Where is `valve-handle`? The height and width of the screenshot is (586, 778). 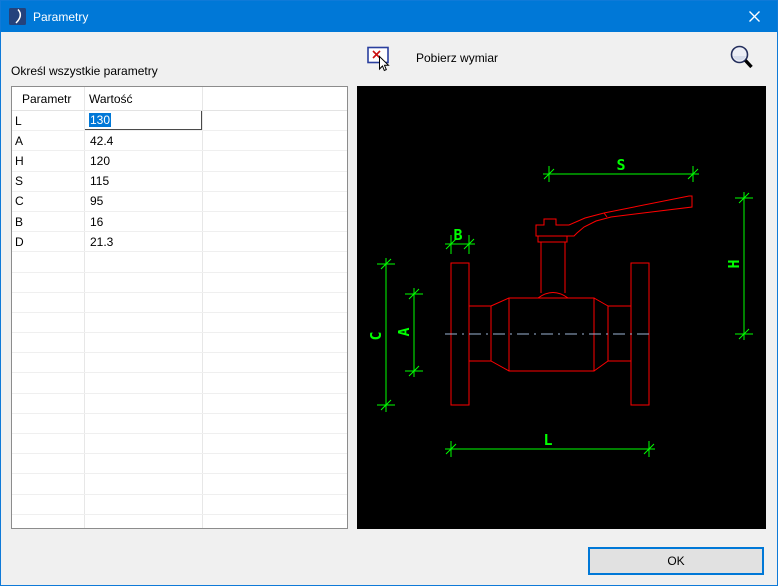
valve-handle is located at coordinates (614, 216).